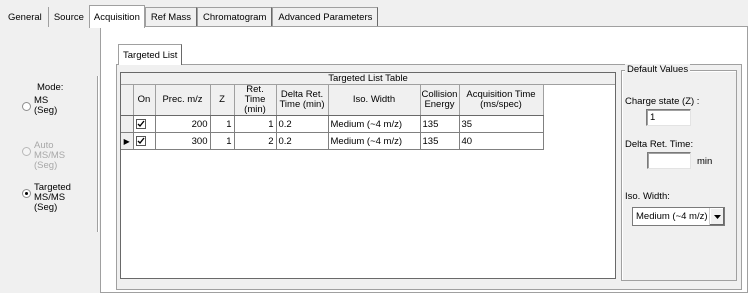 The height and width of the screenshot is (293, 748). I want to click on default-values-legend: Default Values, so click(658, 69).